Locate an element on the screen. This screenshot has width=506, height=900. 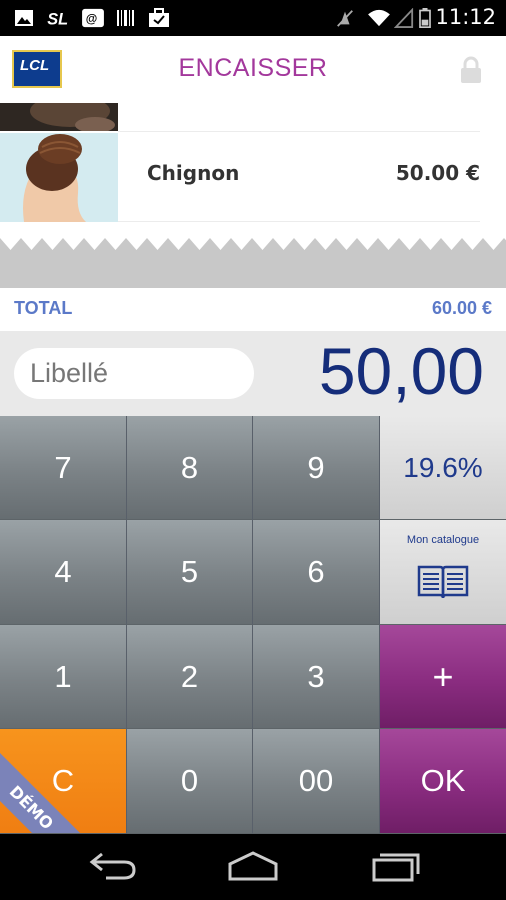
vat-button: 19.6% is located at coordinates (443, 468).